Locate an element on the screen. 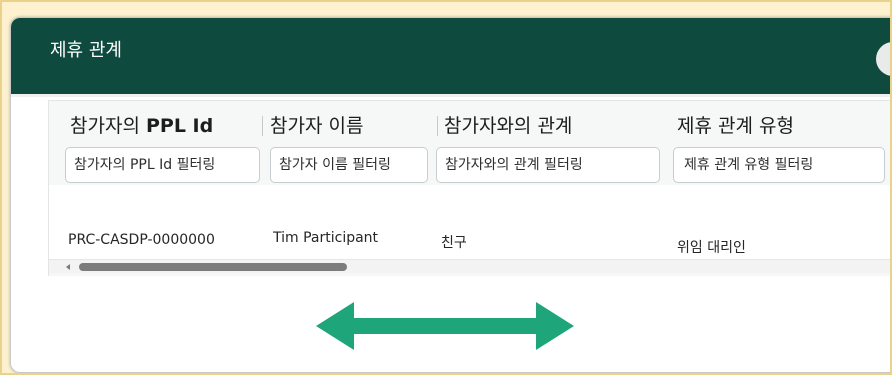 The height and width of the screenshot is (375, 892). ppl-id-filter-input: 참가자의 PPL Id 필터링 is located at coordinates (162, 165).